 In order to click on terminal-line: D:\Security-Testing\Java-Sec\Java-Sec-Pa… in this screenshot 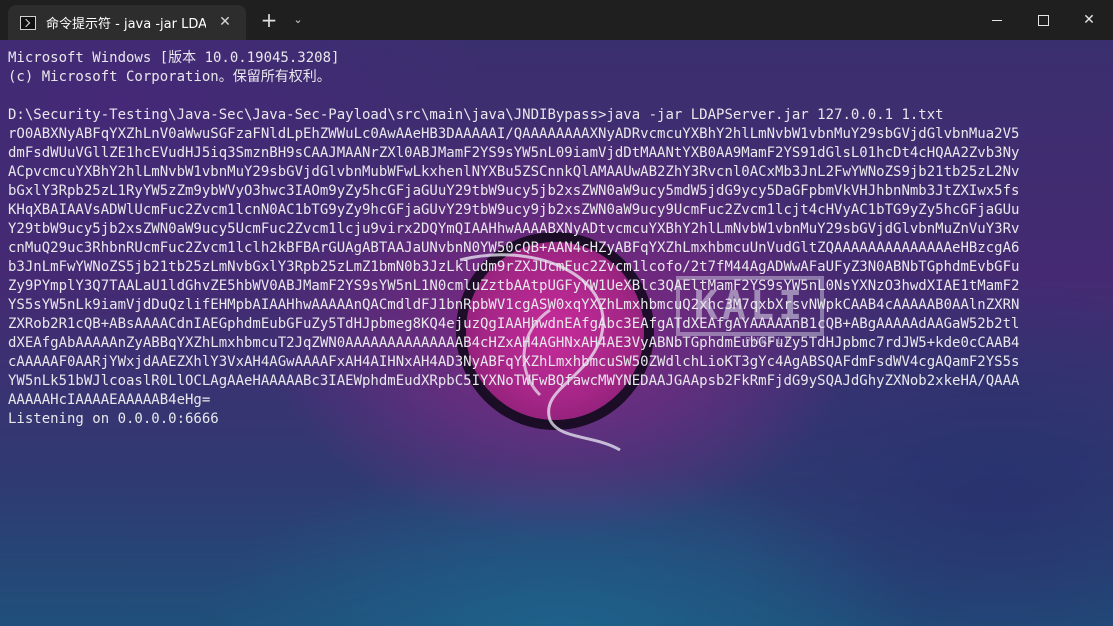, I will do `click(476, 115)`.